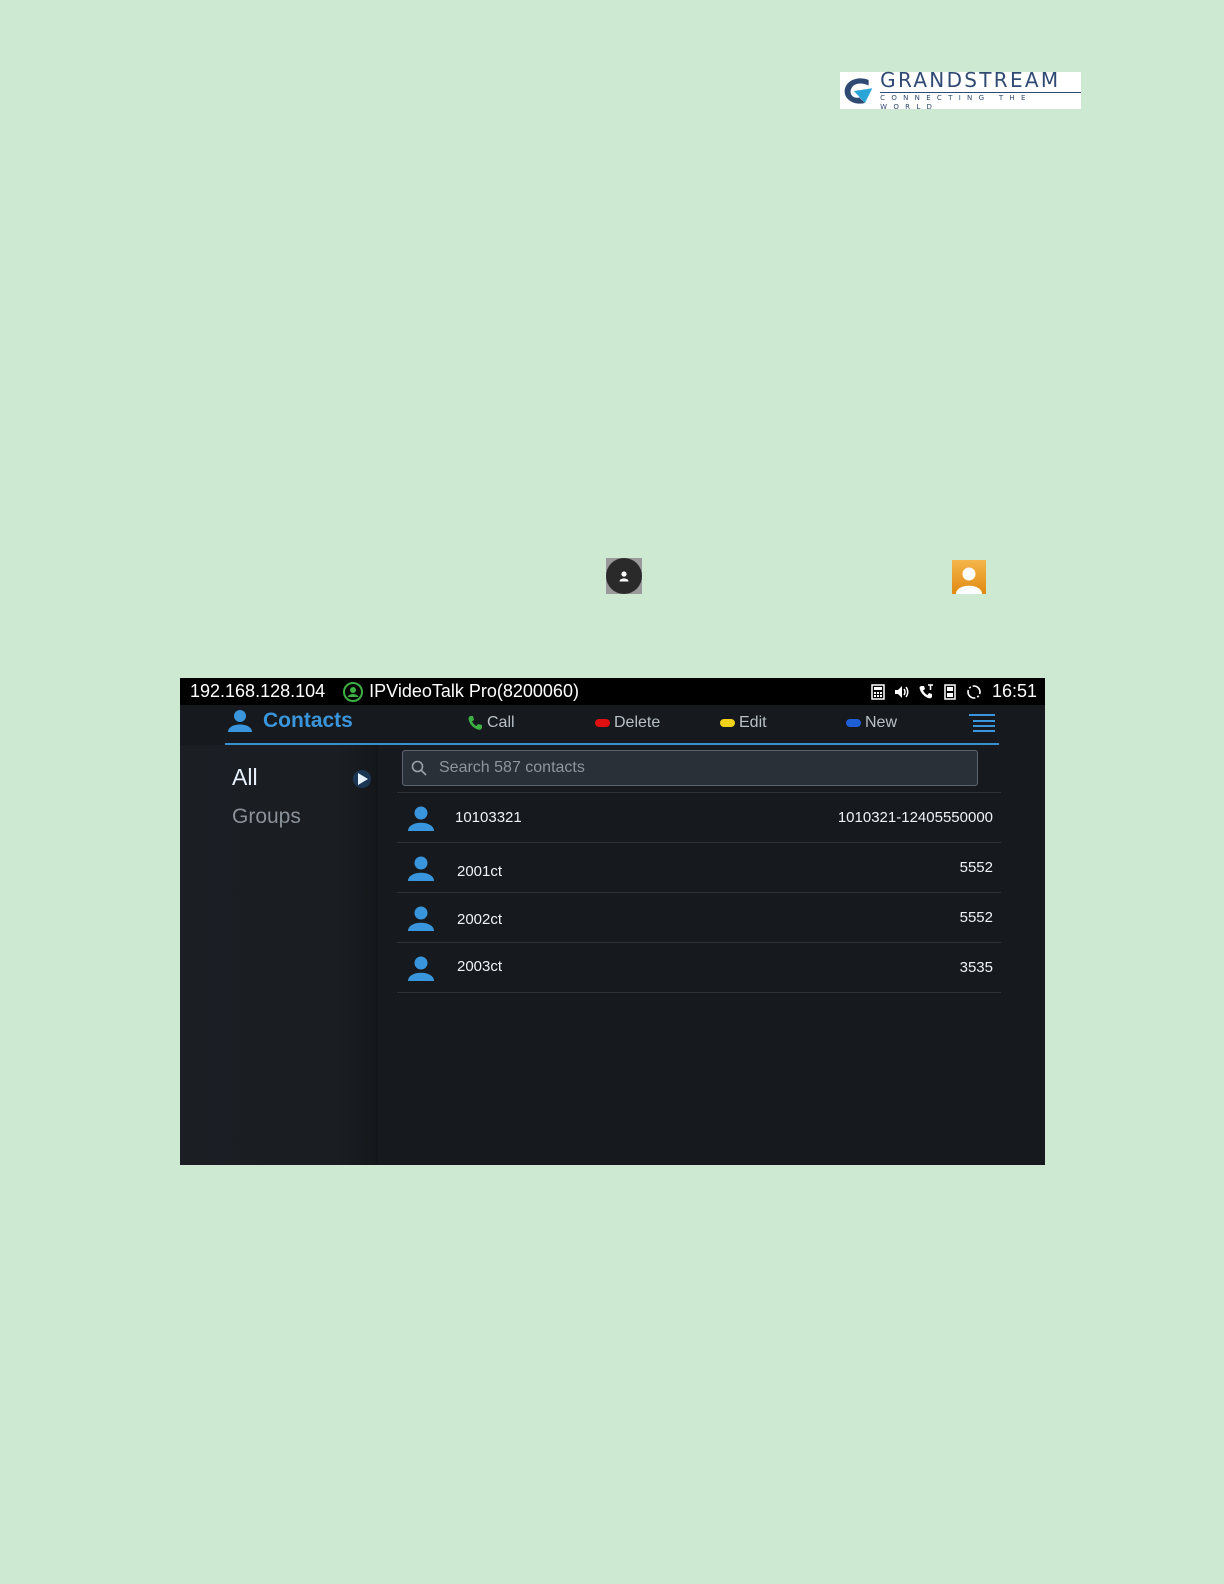 The height and width of the screenshot is (1584, 1224). Describe the element at coordinates (637, 722) in the screenshot. I see `delete-label: Delete` at that location.